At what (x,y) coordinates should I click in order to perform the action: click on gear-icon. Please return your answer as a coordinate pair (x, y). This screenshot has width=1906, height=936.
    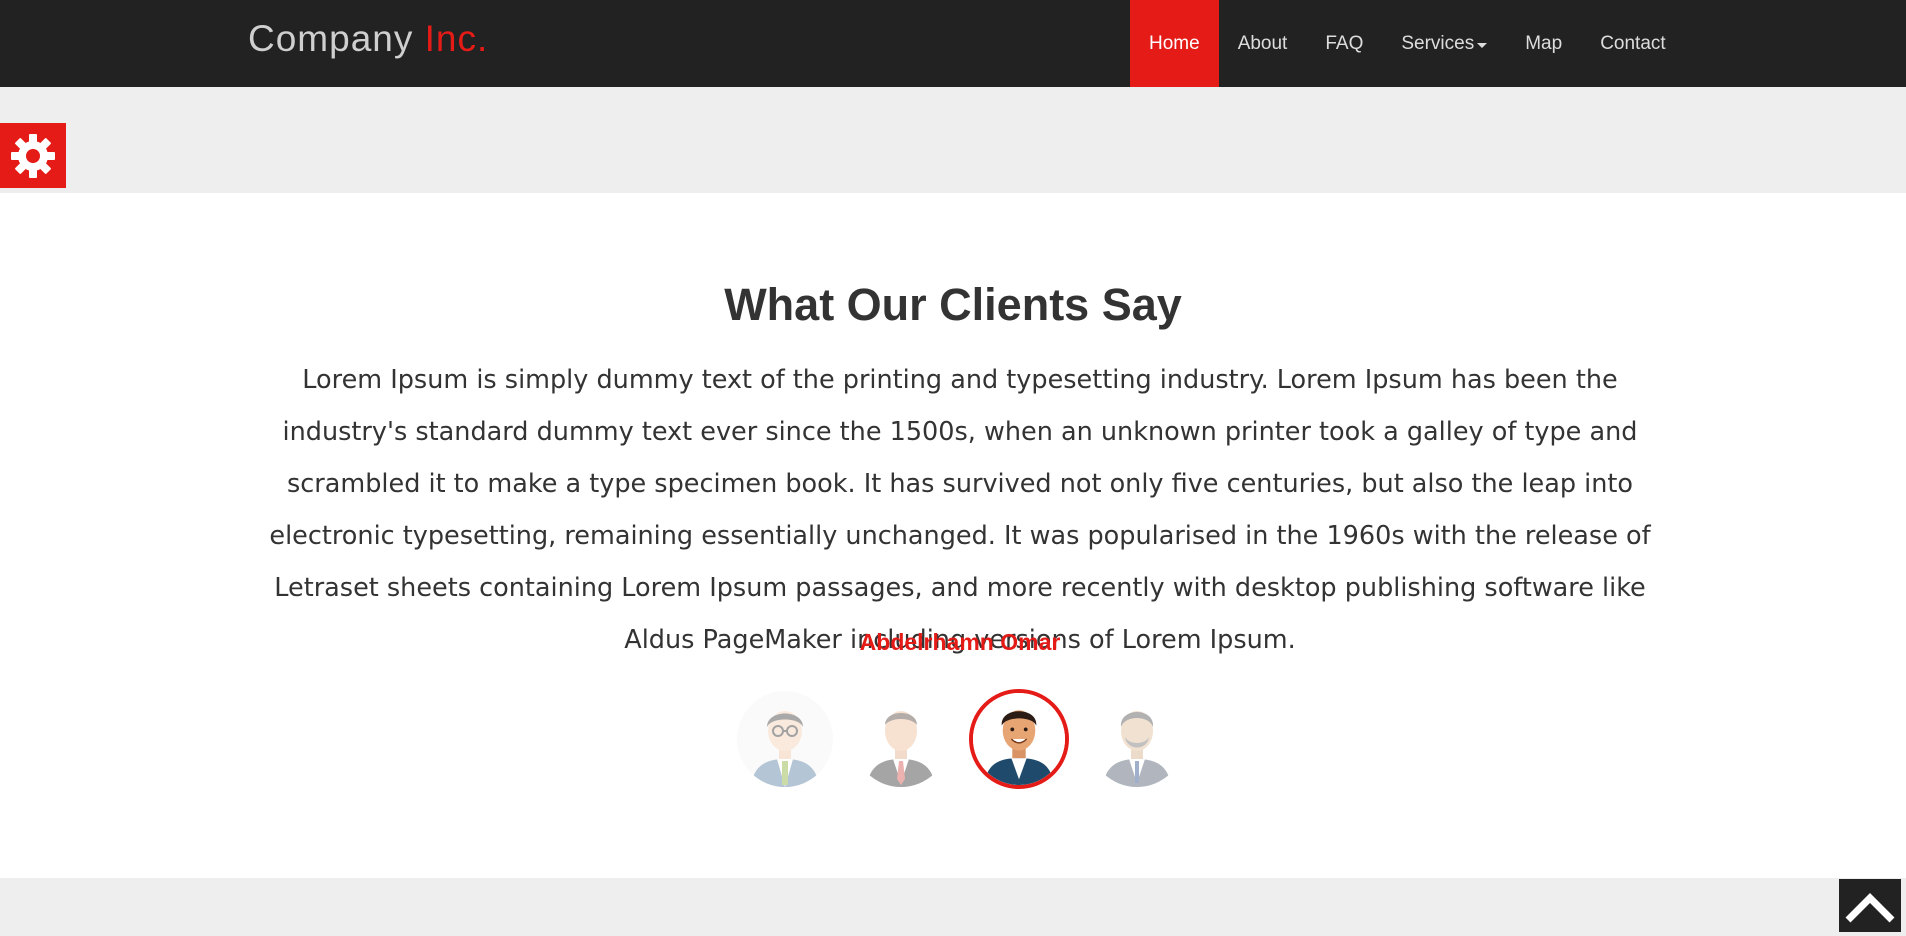
    Looking at the image, I should click on (33, 155).